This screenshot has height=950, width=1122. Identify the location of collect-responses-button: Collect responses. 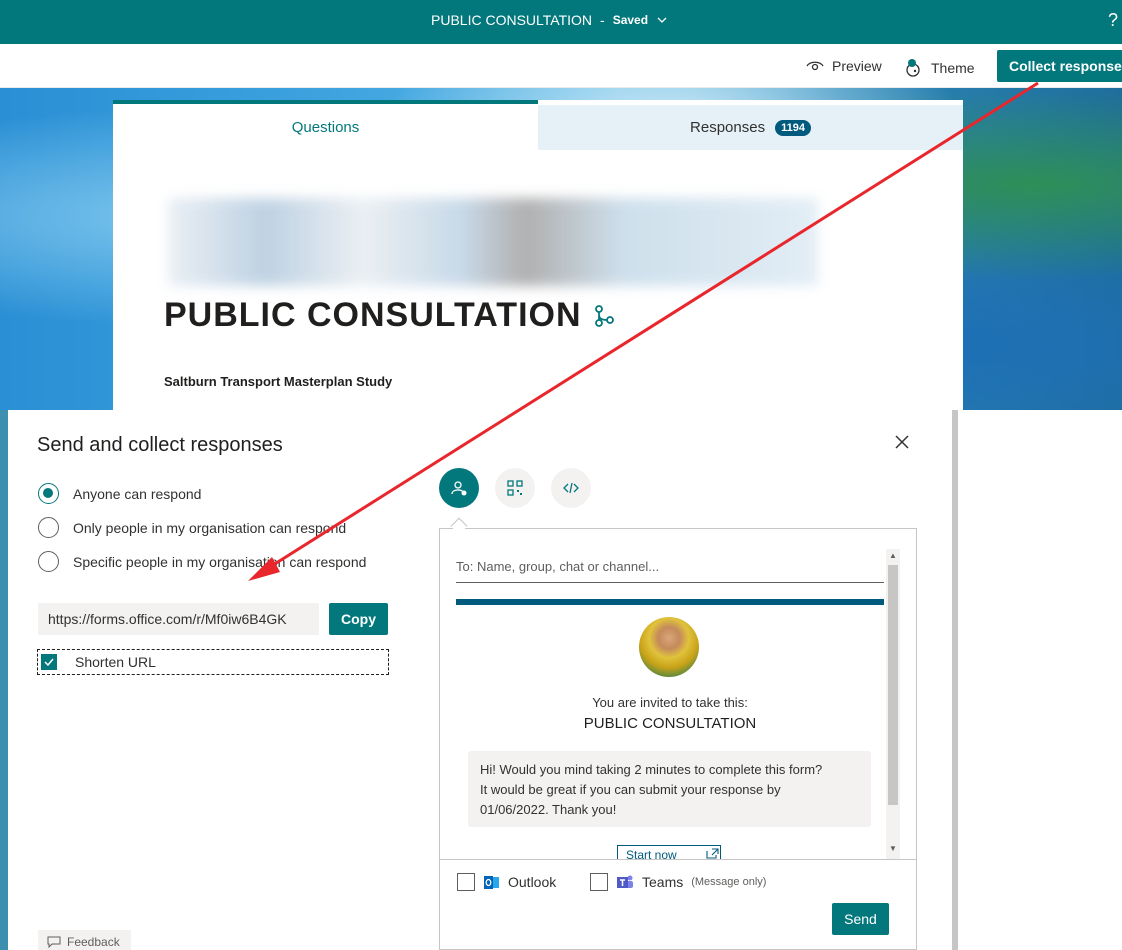
(1059, 66).